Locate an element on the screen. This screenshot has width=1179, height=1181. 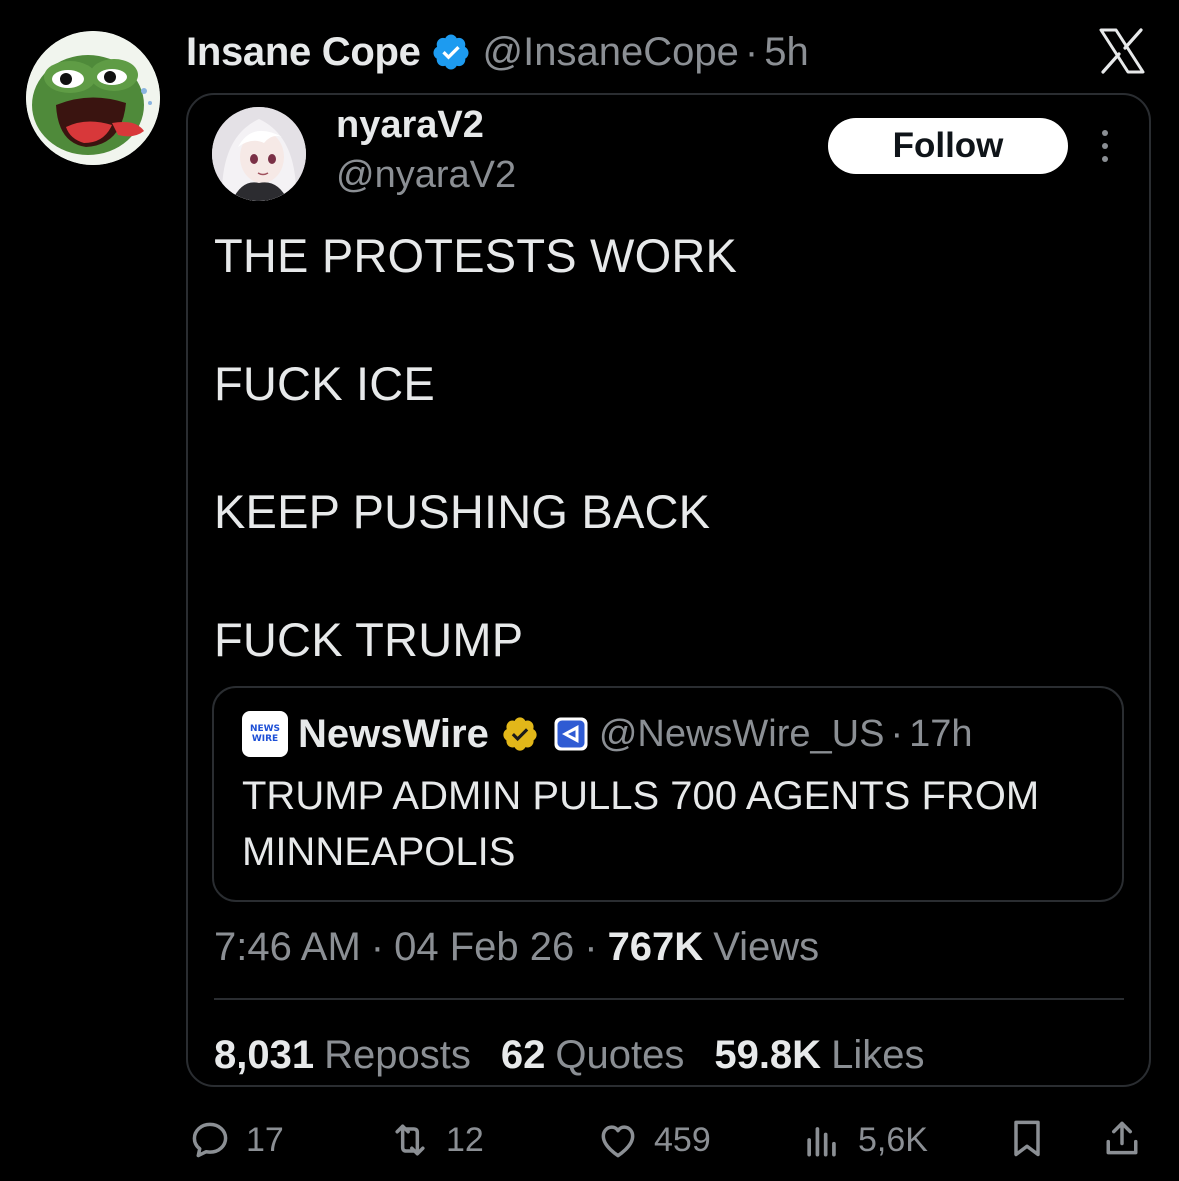
repost-button: 12 is located at coordinates (436, 1140).